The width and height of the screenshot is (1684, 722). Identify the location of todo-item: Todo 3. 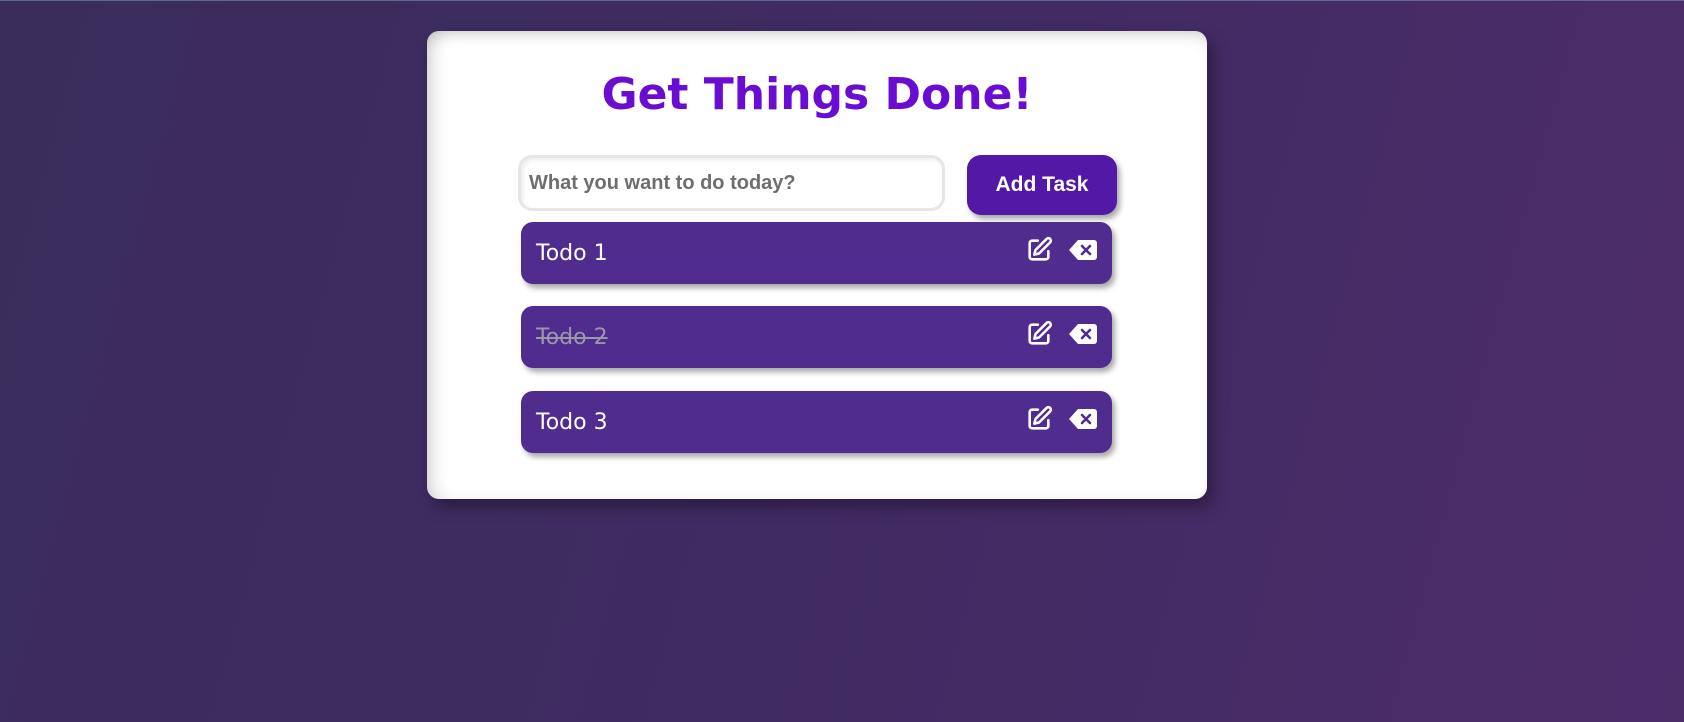
(816, 422).